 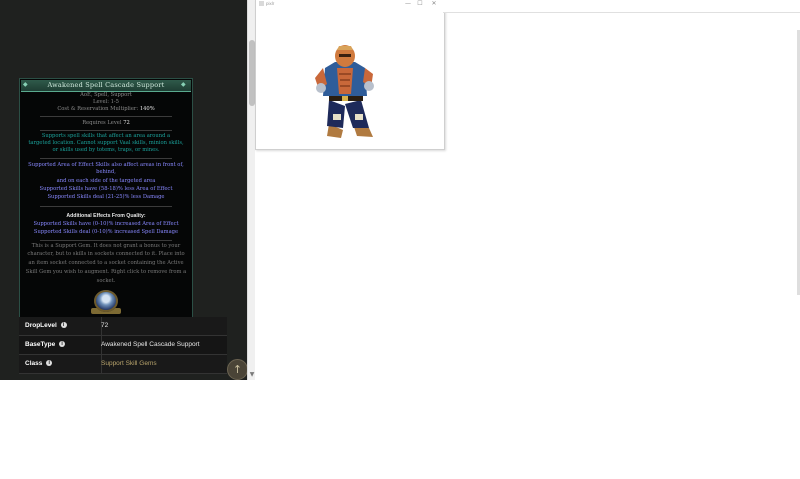 What do you see at coordinates (261, 3) in the screenshot?
I see `app-icon` at bounding box center [261, 3].